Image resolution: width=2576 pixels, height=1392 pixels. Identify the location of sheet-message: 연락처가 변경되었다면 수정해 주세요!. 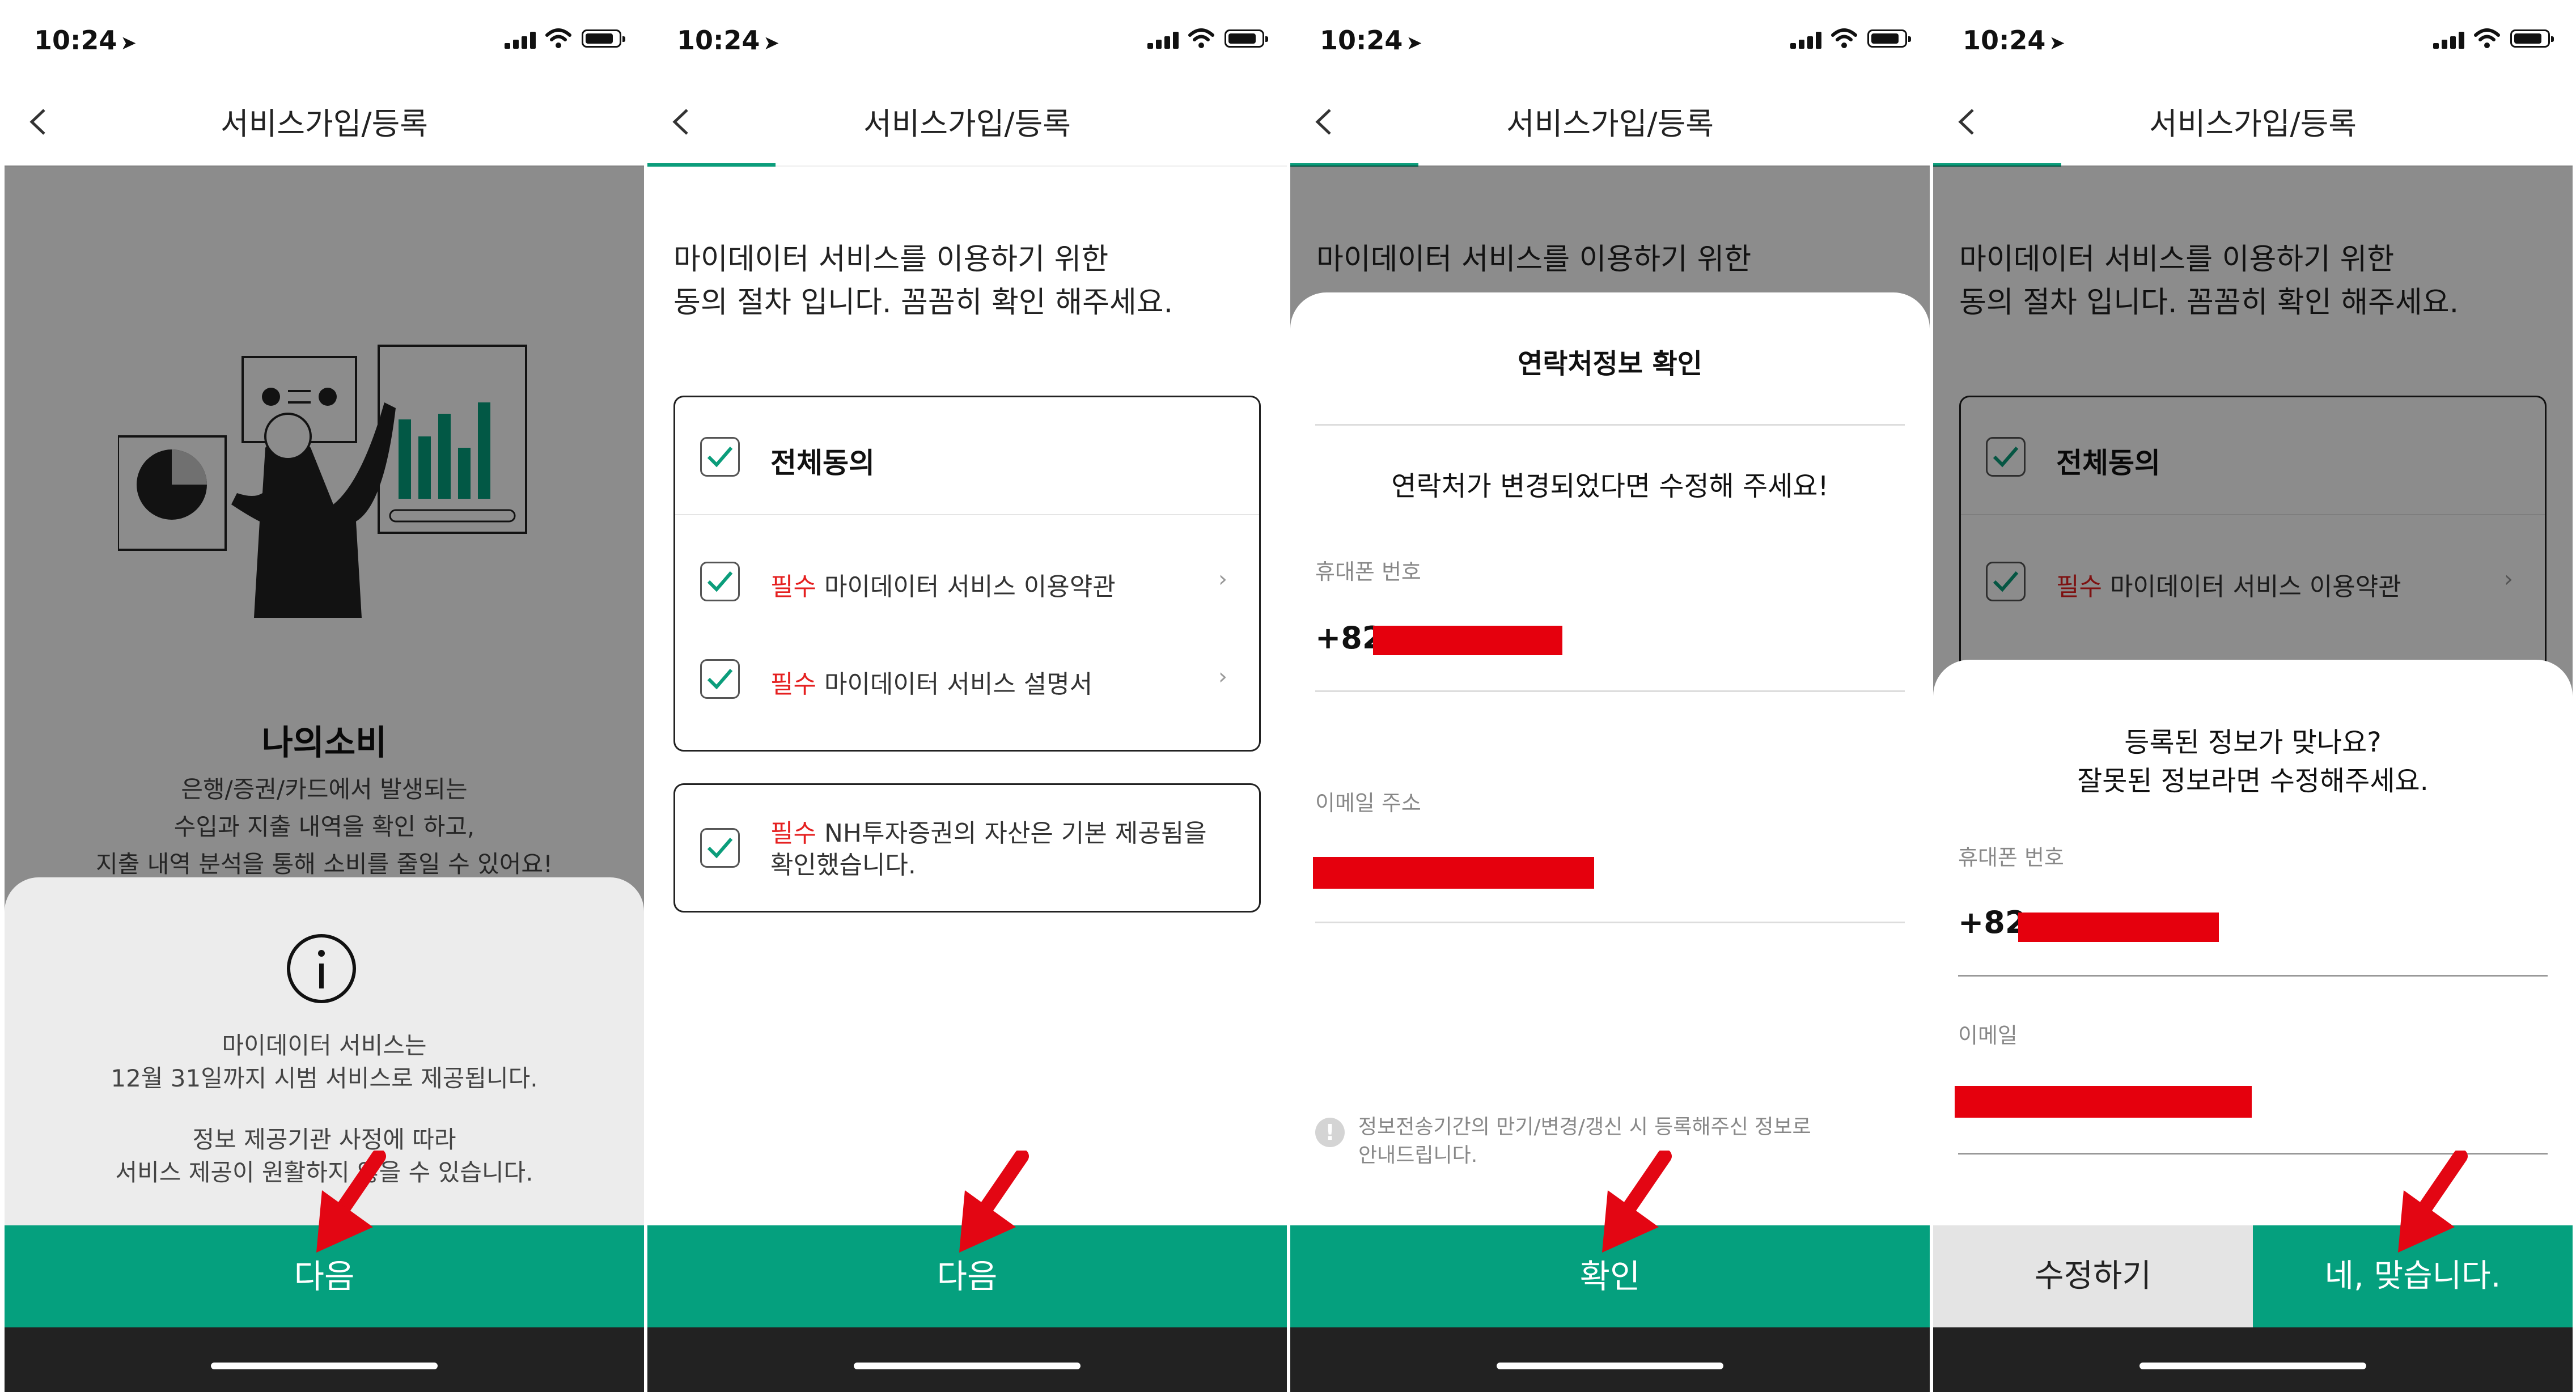
(1610, 486).